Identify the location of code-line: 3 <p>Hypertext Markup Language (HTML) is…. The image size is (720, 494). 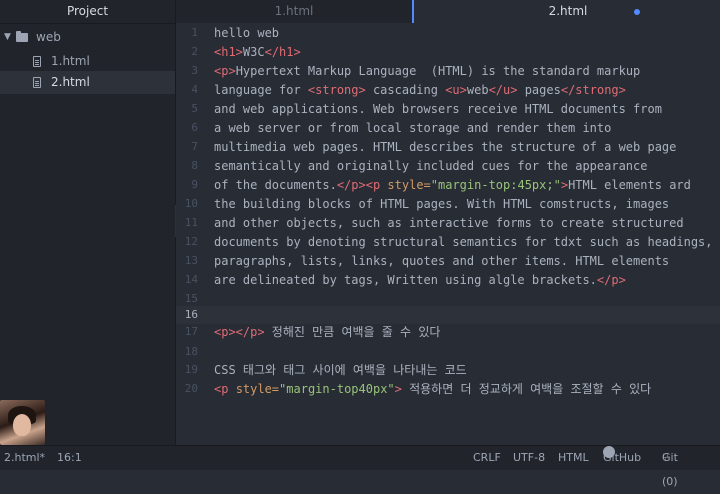
(448, 71).